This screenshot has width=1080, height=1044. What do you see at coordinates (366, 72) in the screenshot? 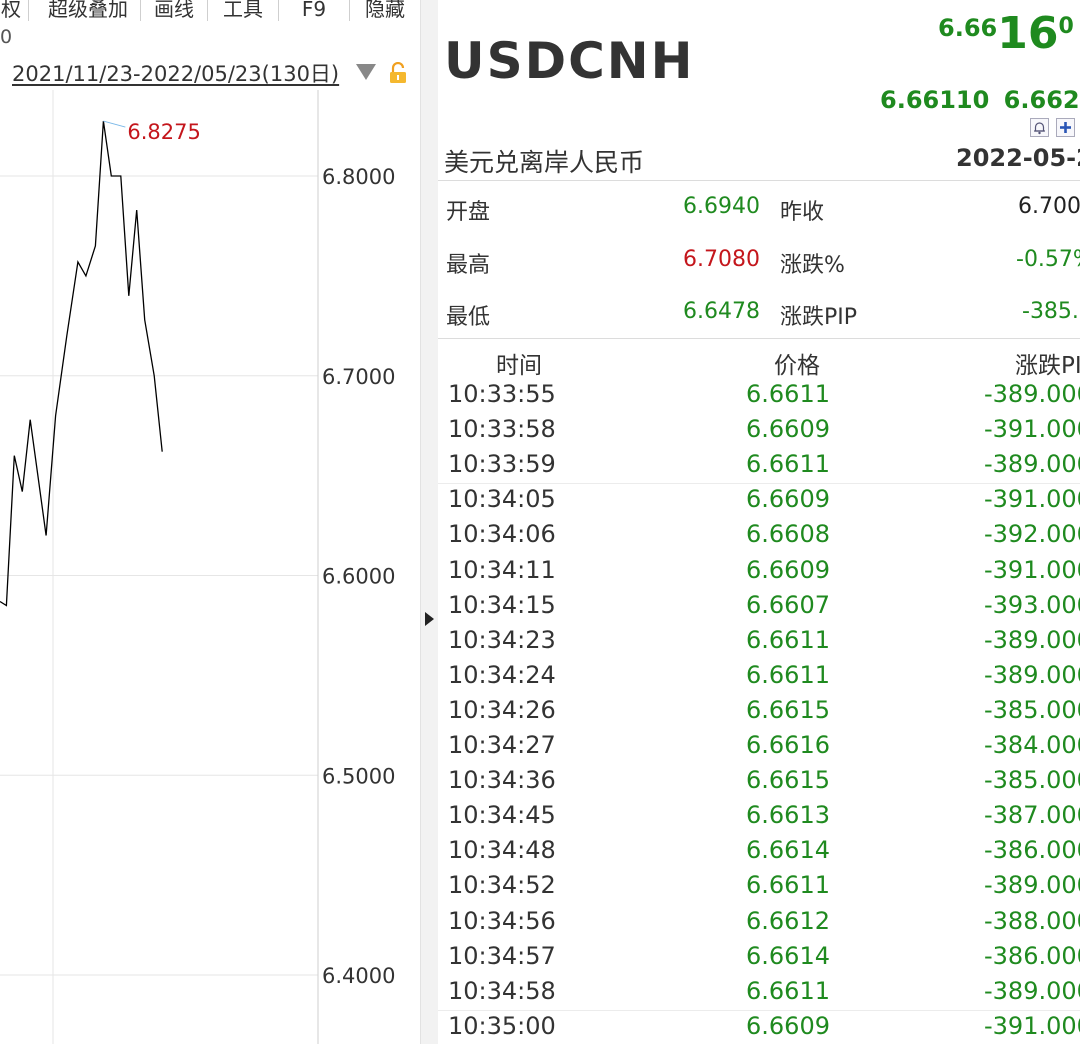
I see `dropdown-arrow-icon` at bounding box center [366, 72].